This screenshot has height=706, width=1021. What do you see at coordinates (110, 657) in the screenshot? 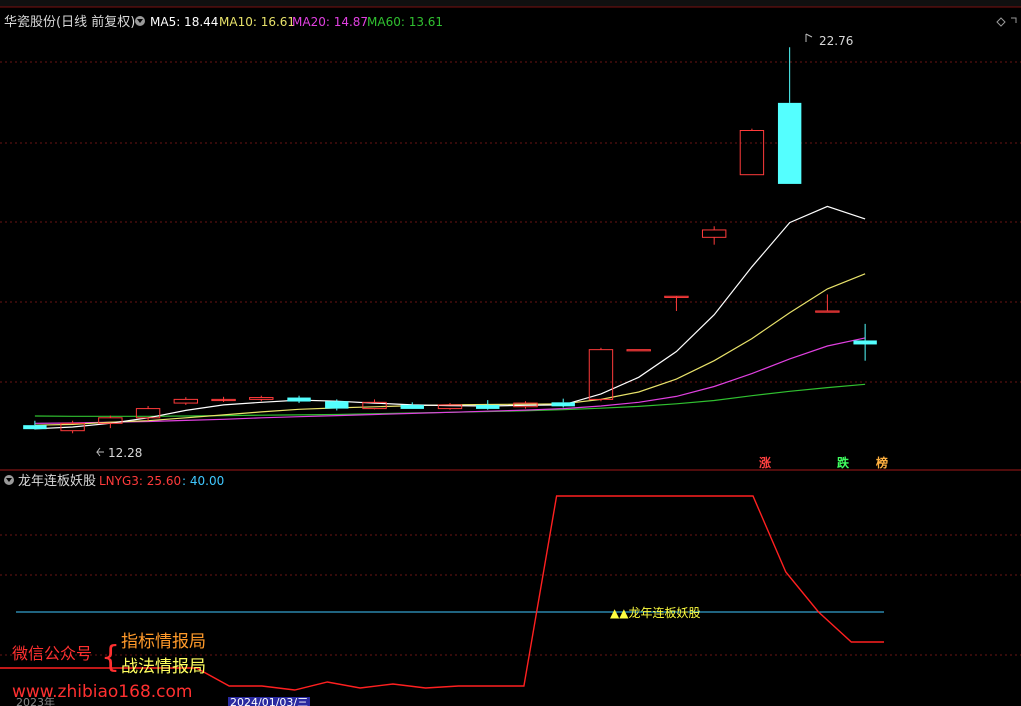
I see `watermark-brace: {` at bounding box center [110, 657].